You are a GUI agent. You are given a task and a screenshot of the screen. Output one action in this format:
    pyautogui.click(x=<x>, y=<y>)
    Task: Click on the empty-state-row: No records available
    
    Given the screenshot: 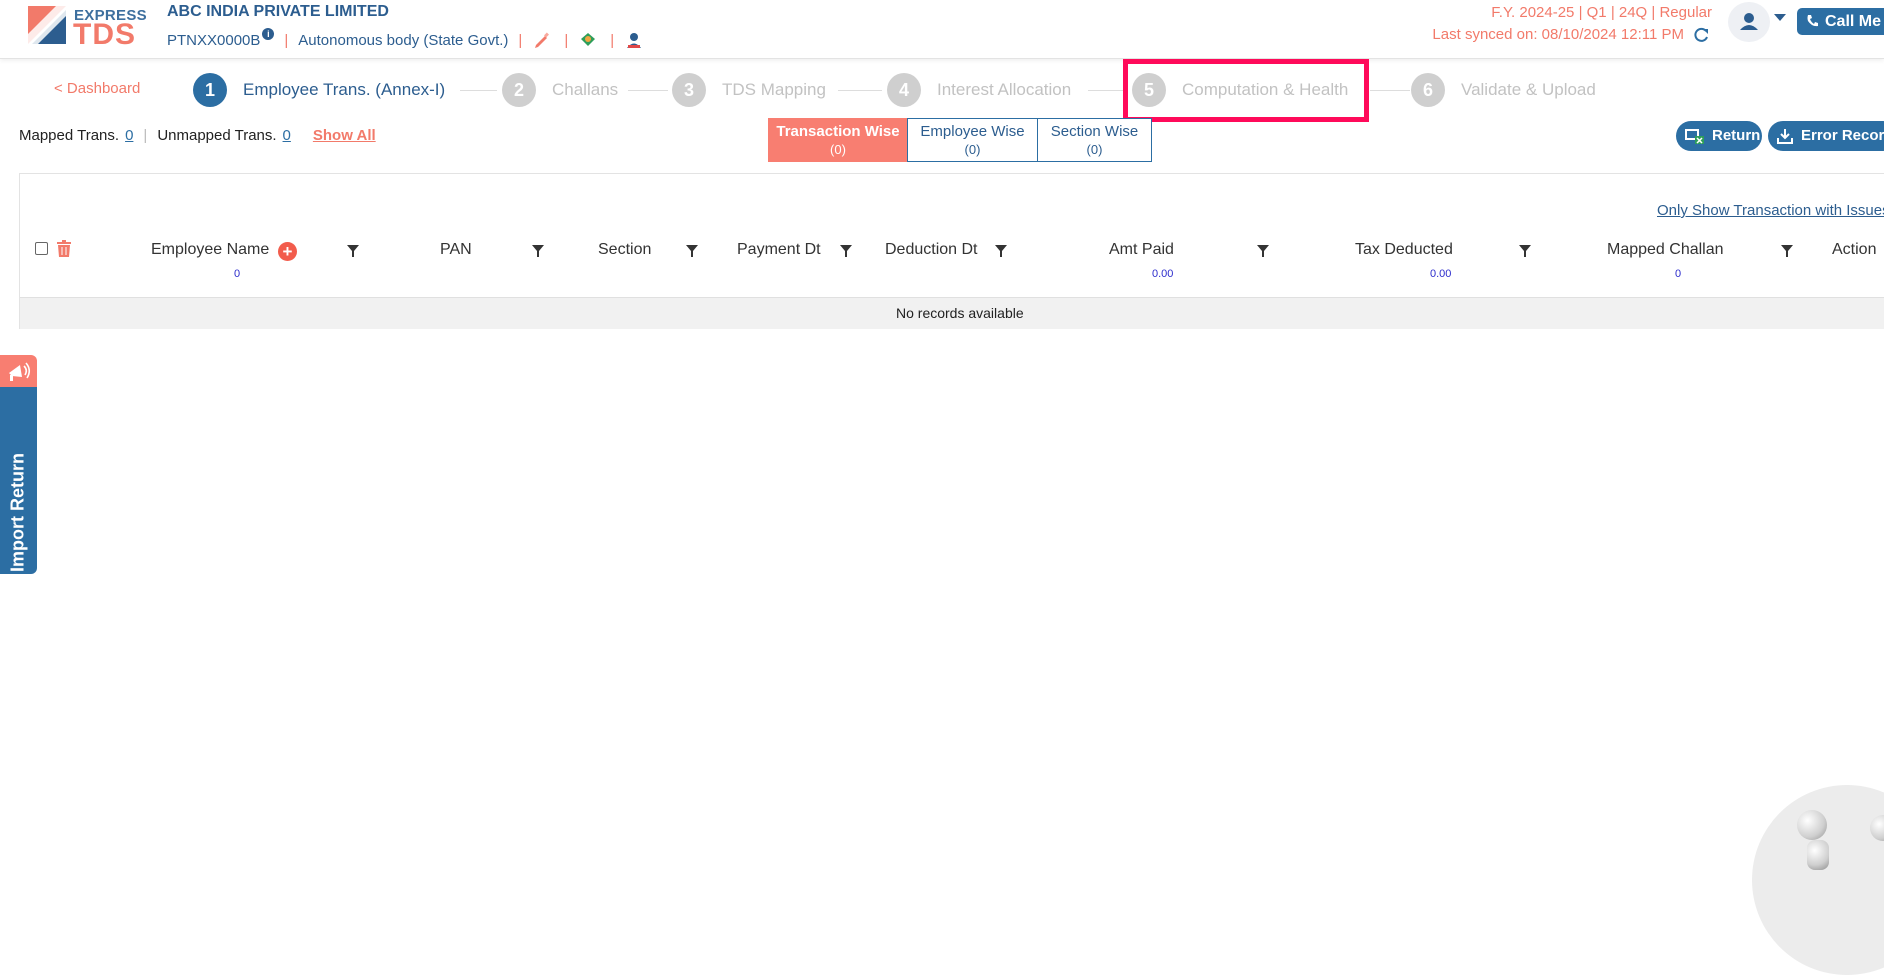 What is the action you would take?
    pyautogui.click(x=952, y=313)
    